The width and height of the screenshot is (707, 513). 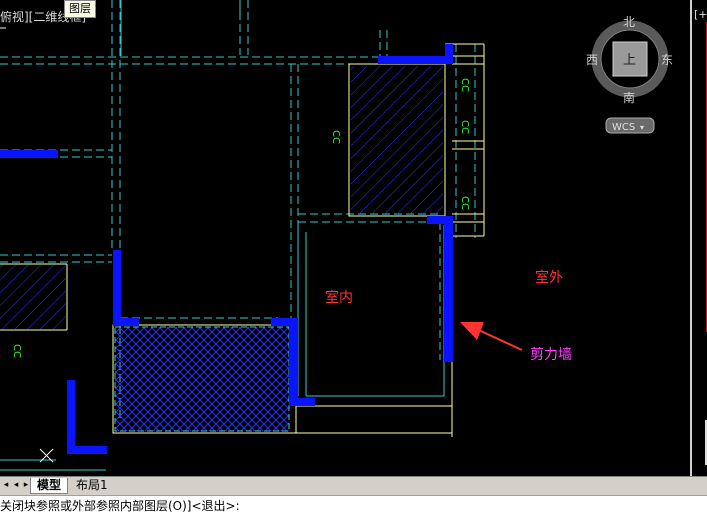 I want to click on arrow-icon, so click(x=491, y=336).